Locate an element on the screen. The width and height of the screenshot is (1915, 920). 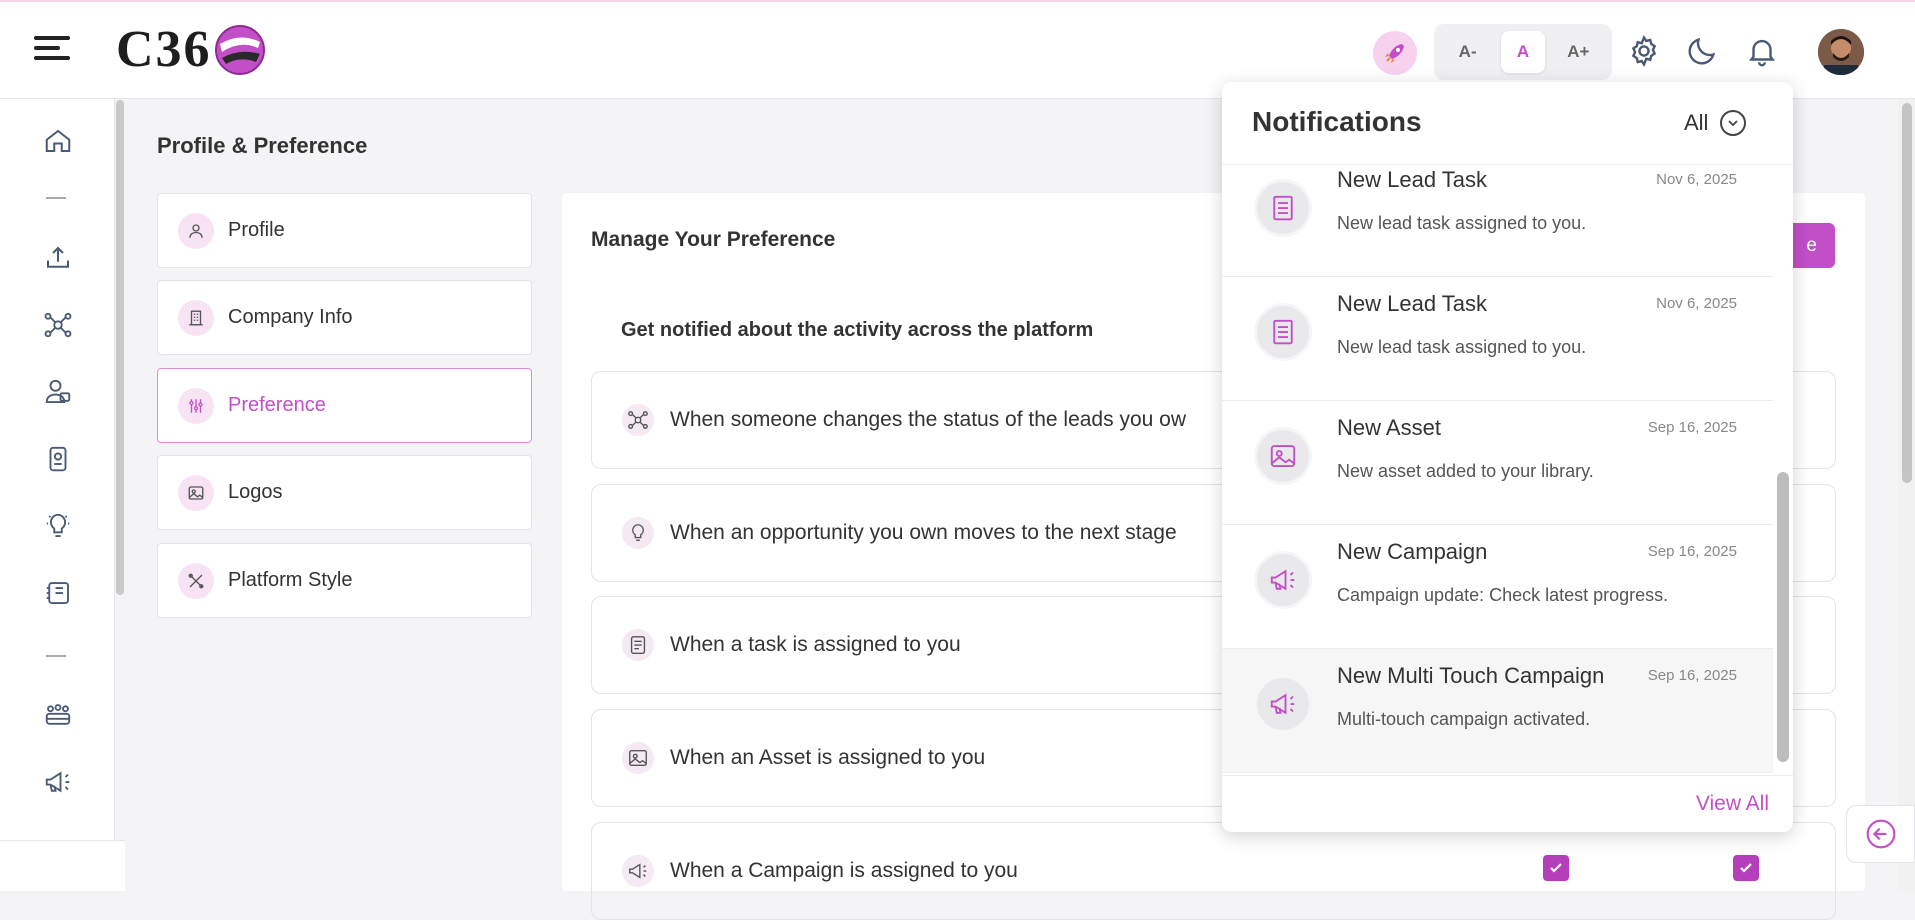
logo-globe-icon is located at coordinates (239, 49).